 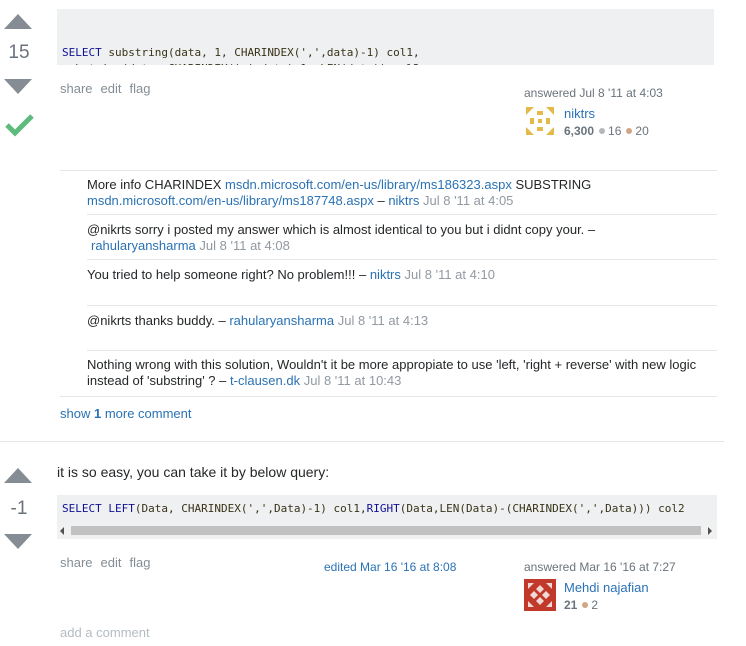 I want to click on answer-separator, so click(x=362, y=441).